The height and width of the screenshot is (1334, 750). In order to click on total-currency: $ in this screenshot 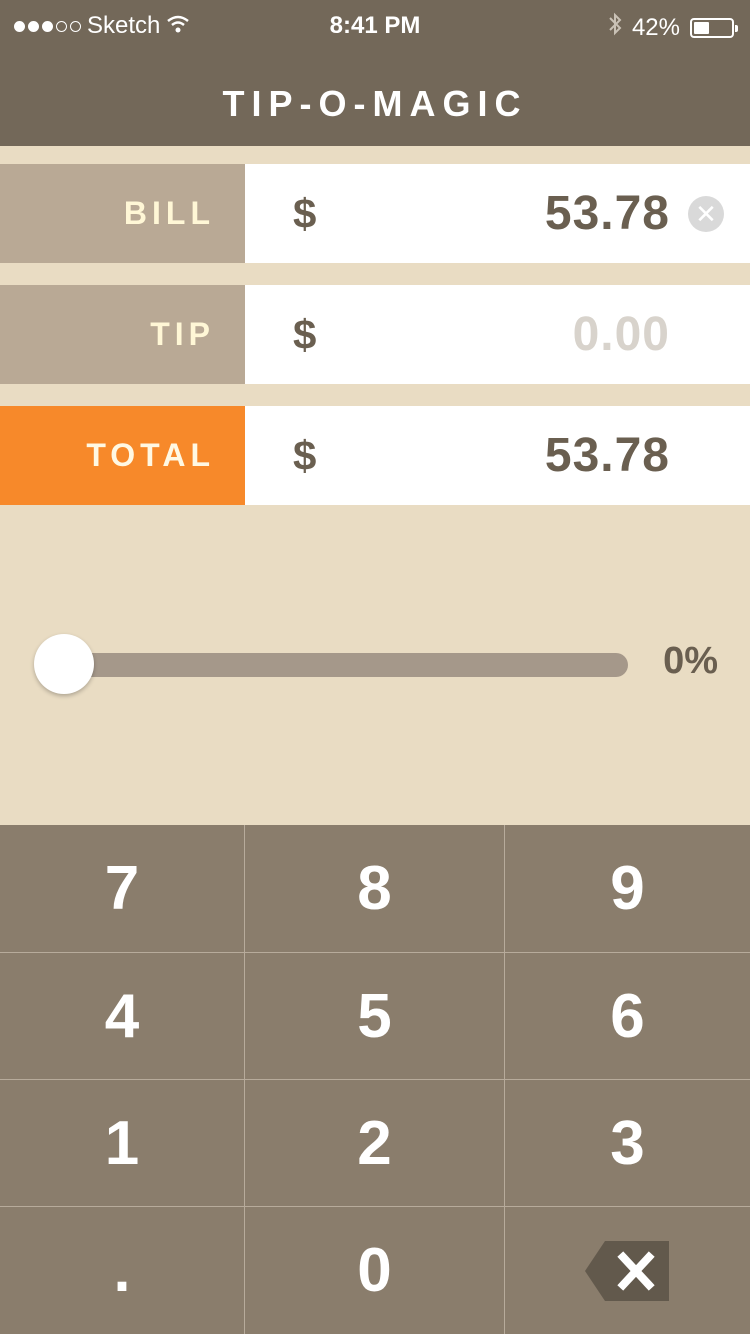, I will do `click(305, 455)`.